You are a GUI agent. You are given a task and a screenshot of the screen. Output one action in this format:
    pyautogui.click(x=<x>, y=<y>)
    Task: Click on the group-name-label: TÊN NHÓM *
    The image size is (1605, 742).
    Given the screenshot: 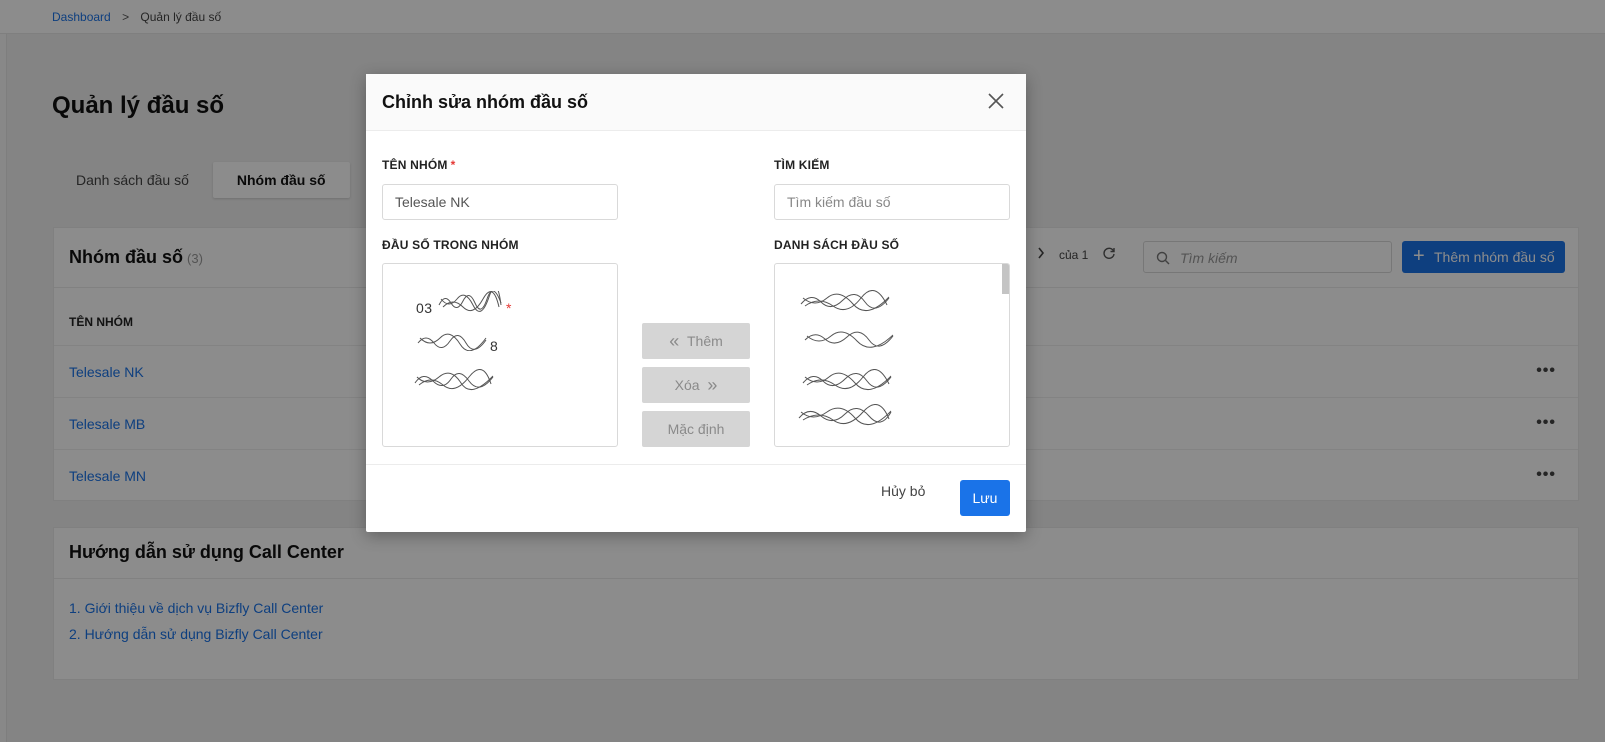 What is the action you would take?
    pyautogui.click(x=418, y=165)
    